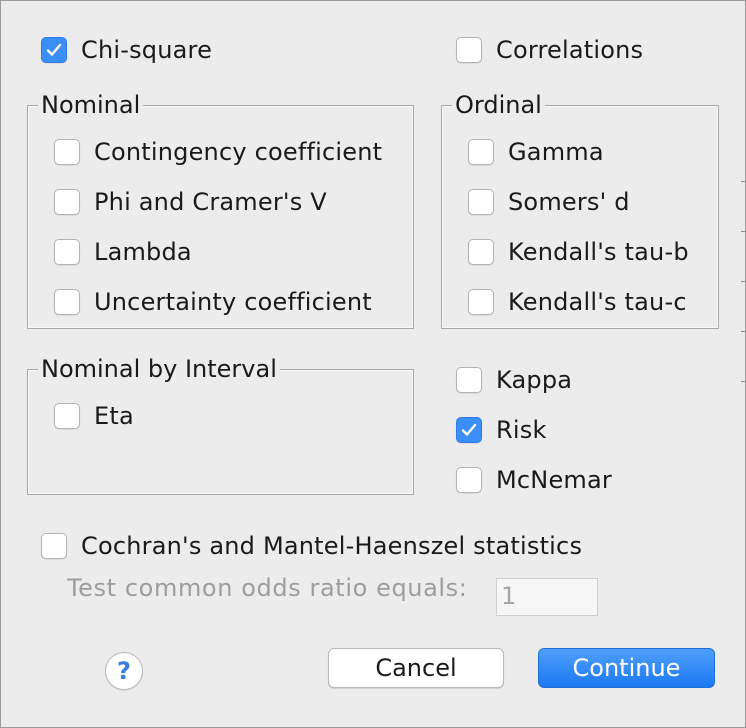 Image resolution: width=746 pixels, height=728 pixels. Describe the element at coordinates (67, 302) in the screenshot. I see `uncertainty-coefficient-checkbox` at that location.